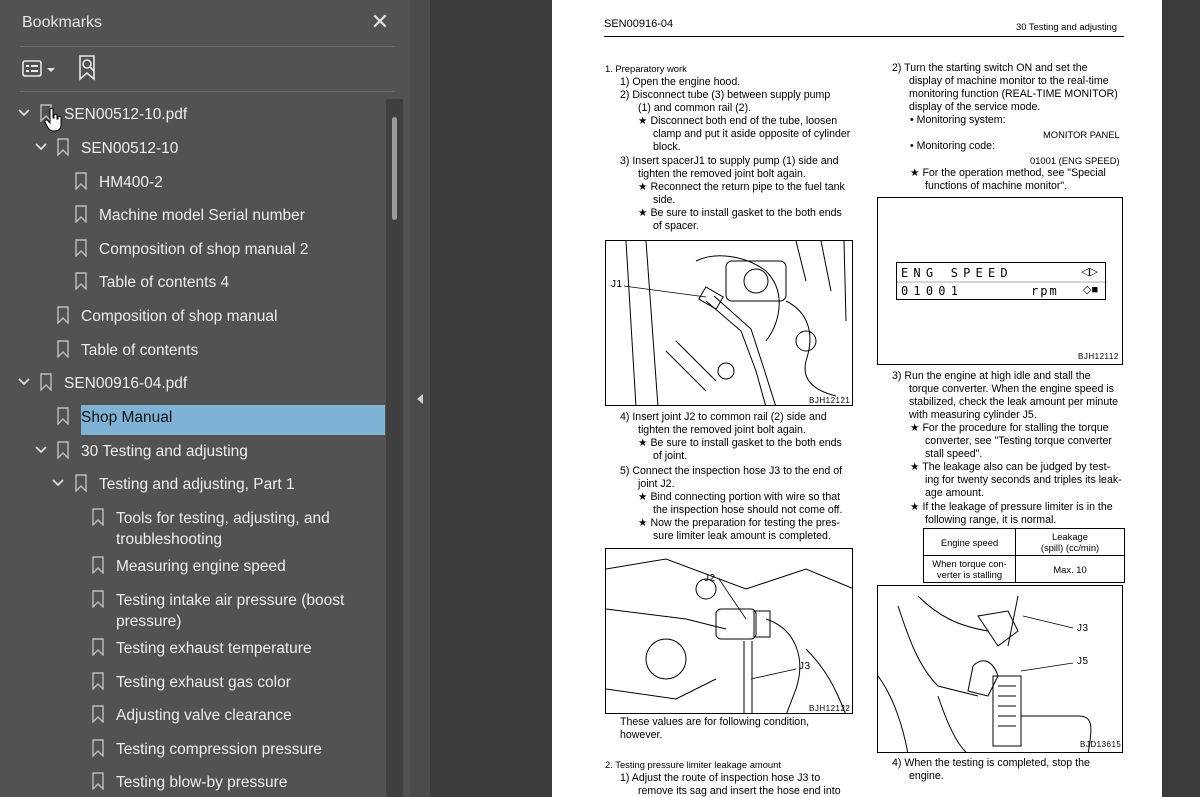  Describe the element at coordinates (192, 282) in the screenshot. I see `bookmark-row: Table of contents 4` at that location.